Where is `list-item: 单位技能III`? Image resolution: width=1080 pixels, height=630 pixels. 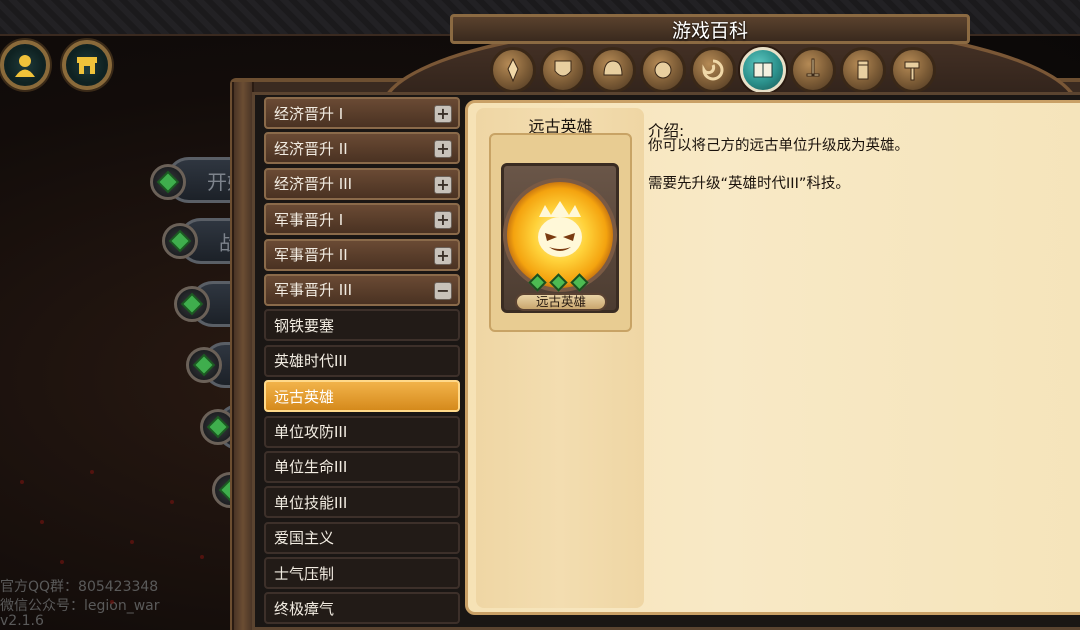 list-item: 单位技能III is located at coordinates (362, 502).